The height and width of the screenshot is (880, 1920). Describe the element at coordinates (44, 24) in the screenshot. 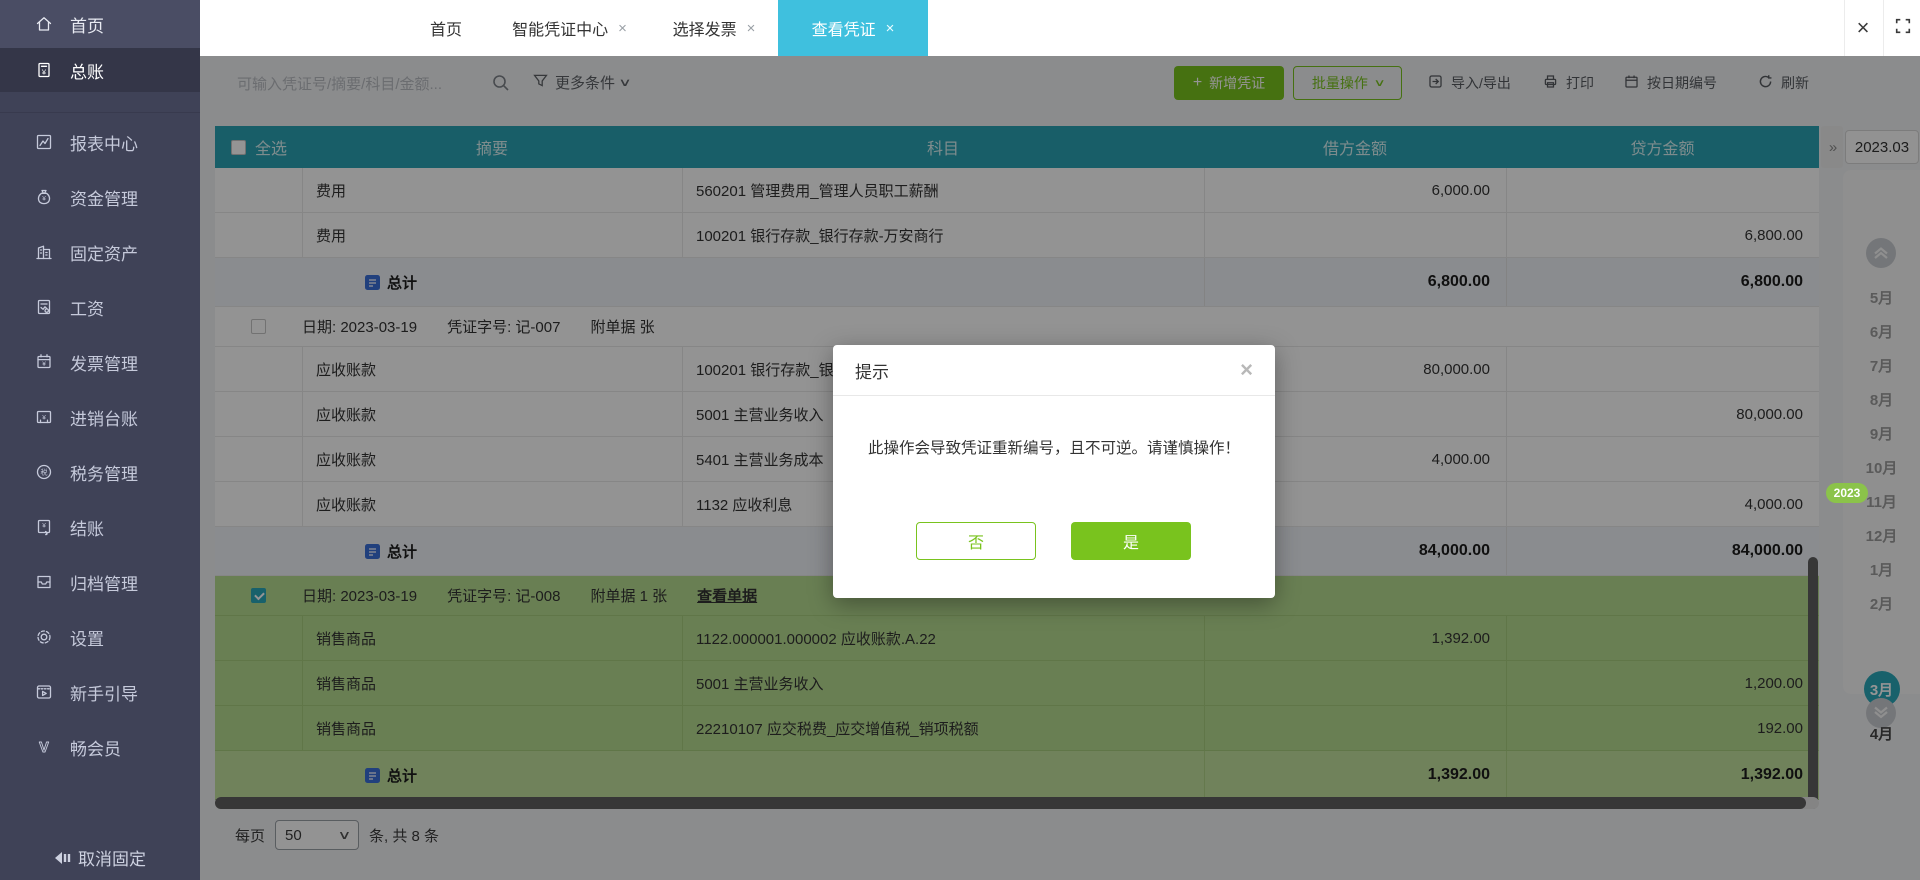

I see `home-icon` at that location.